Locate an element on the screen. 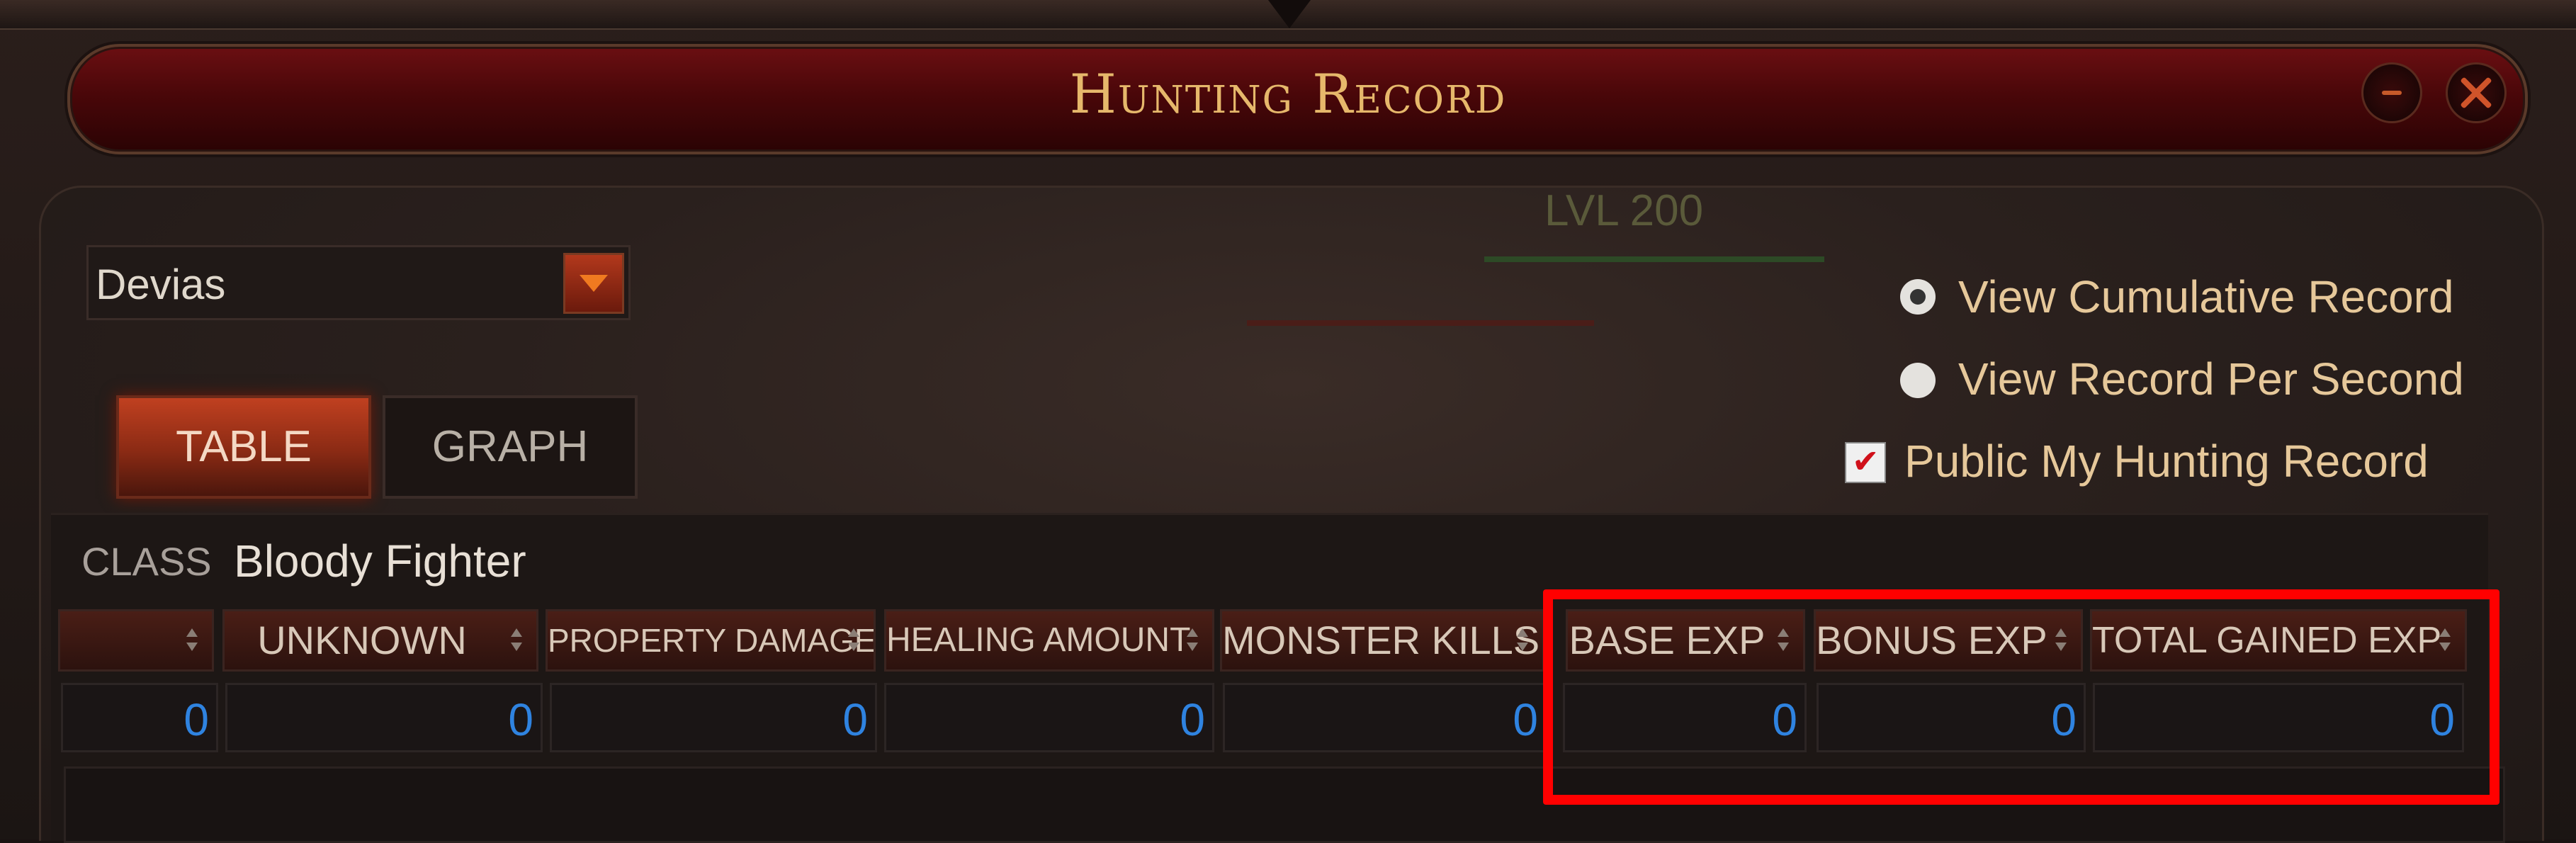 The image size is (2576, 843). map-dropdown-value: Devias is located at coordinates (161, 284).